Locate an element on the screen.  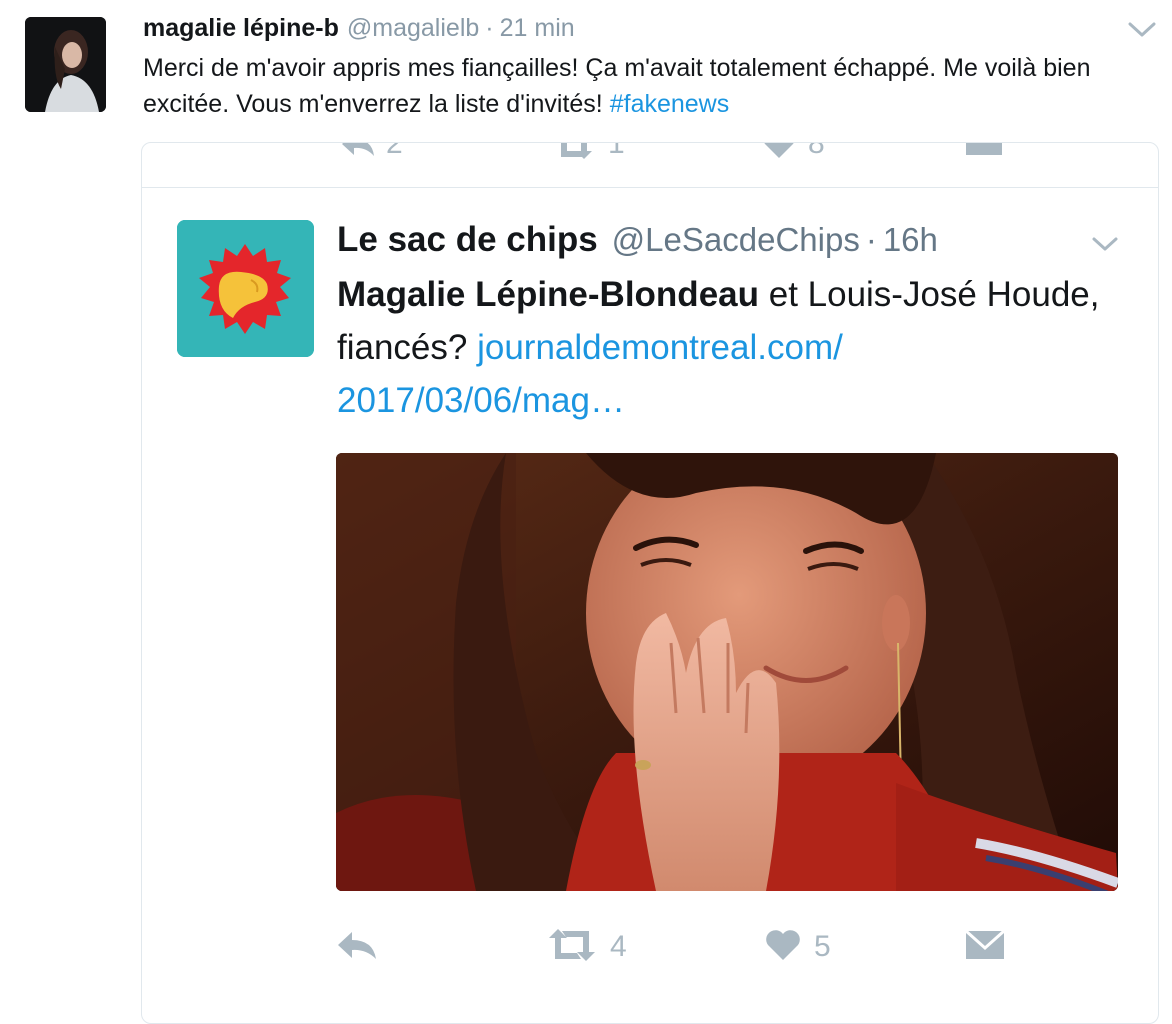
quoted-author-name: Le sac de chips is located at coordinates (467, 240).